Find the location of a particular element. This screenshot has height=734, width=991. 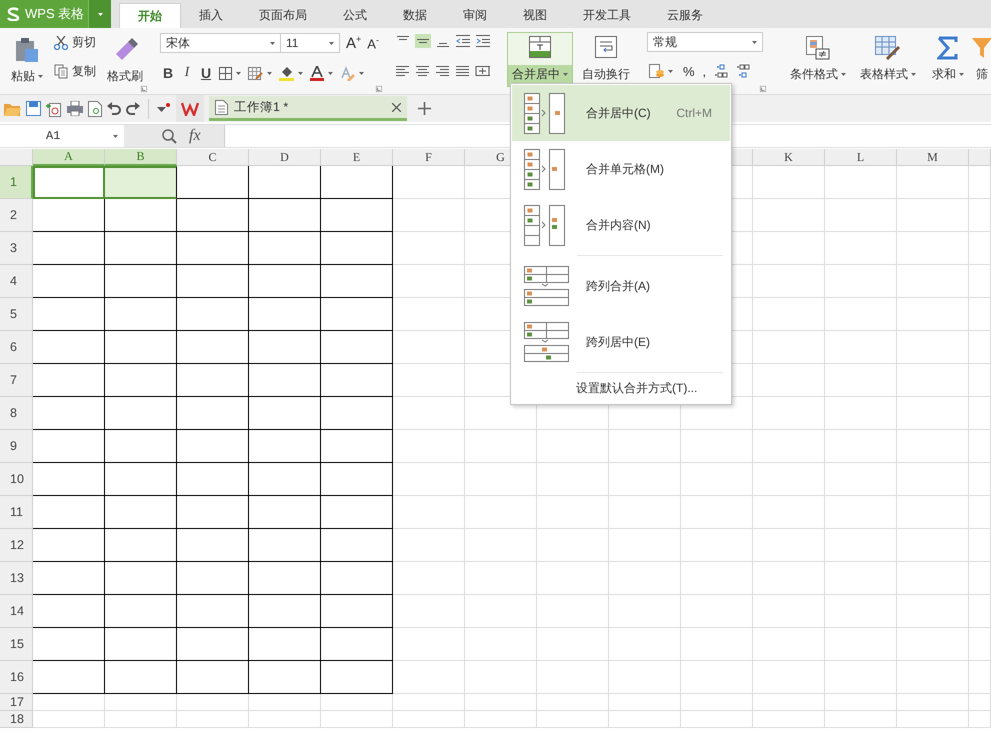

underline-button: U is located at coordinates (206, 73).